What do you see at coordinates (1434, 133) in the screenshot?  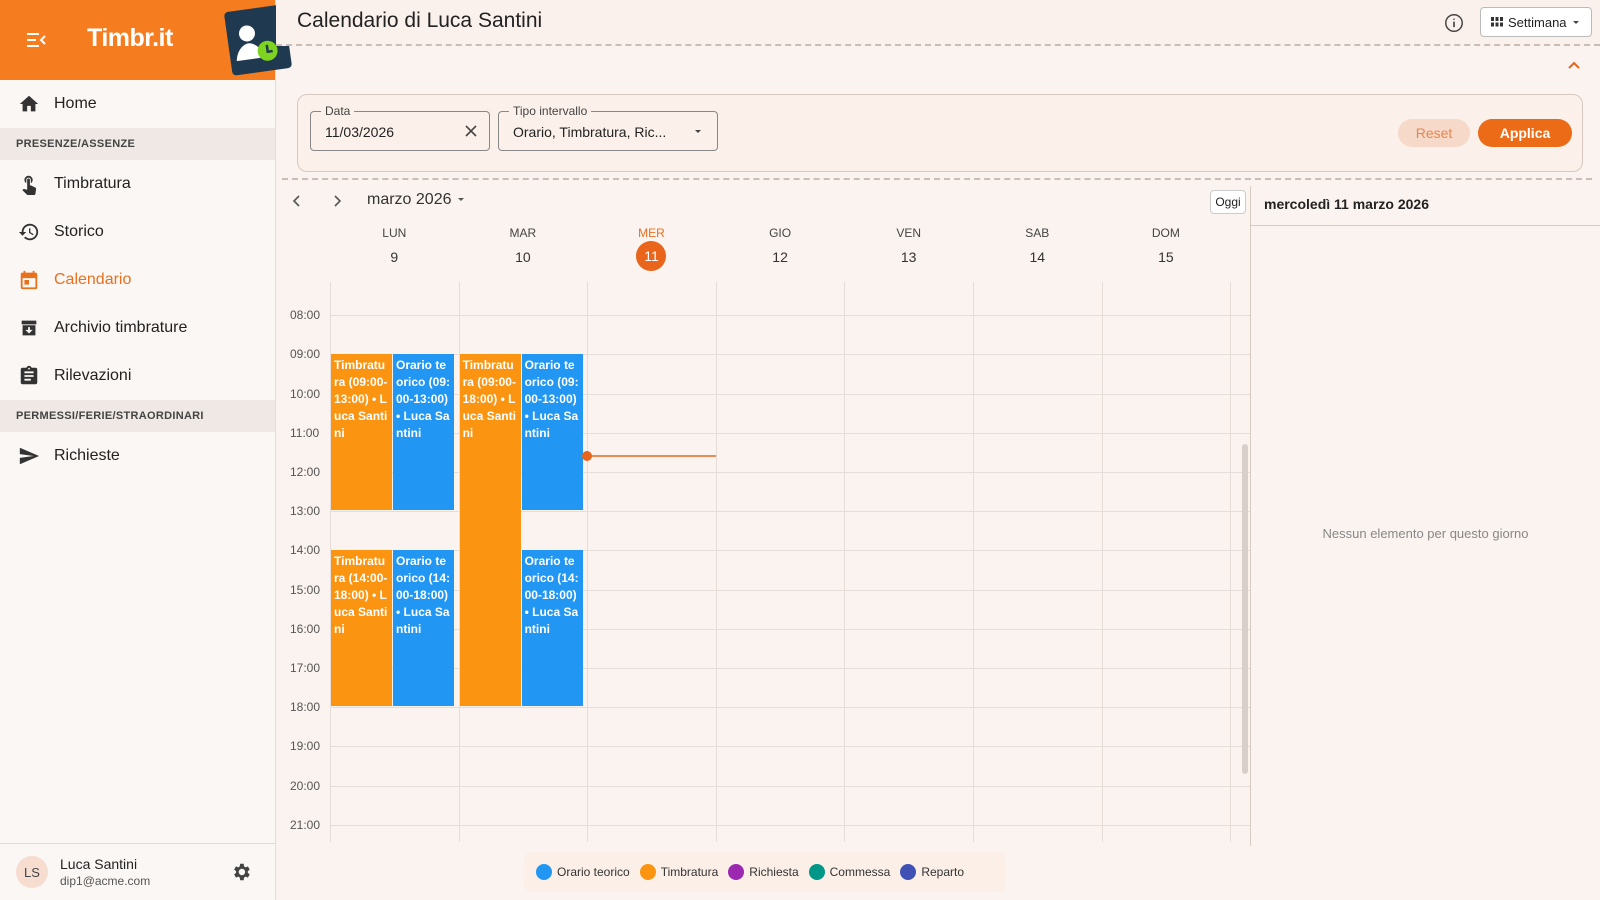 I see `reset-button: Reset` at bounding box center [1434, 133].